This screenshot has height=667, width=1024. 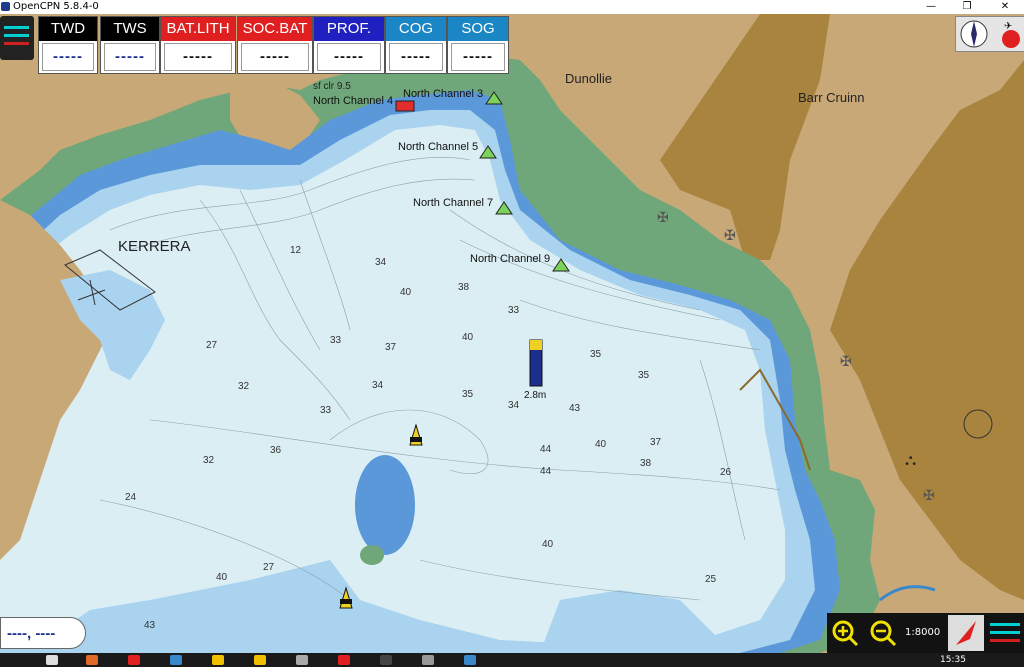 What do you see at coordinates (831, 97) in the screenshot?
I see `place-barr-cruinn: Barr Cruinn` at bounding box center [831, 97].